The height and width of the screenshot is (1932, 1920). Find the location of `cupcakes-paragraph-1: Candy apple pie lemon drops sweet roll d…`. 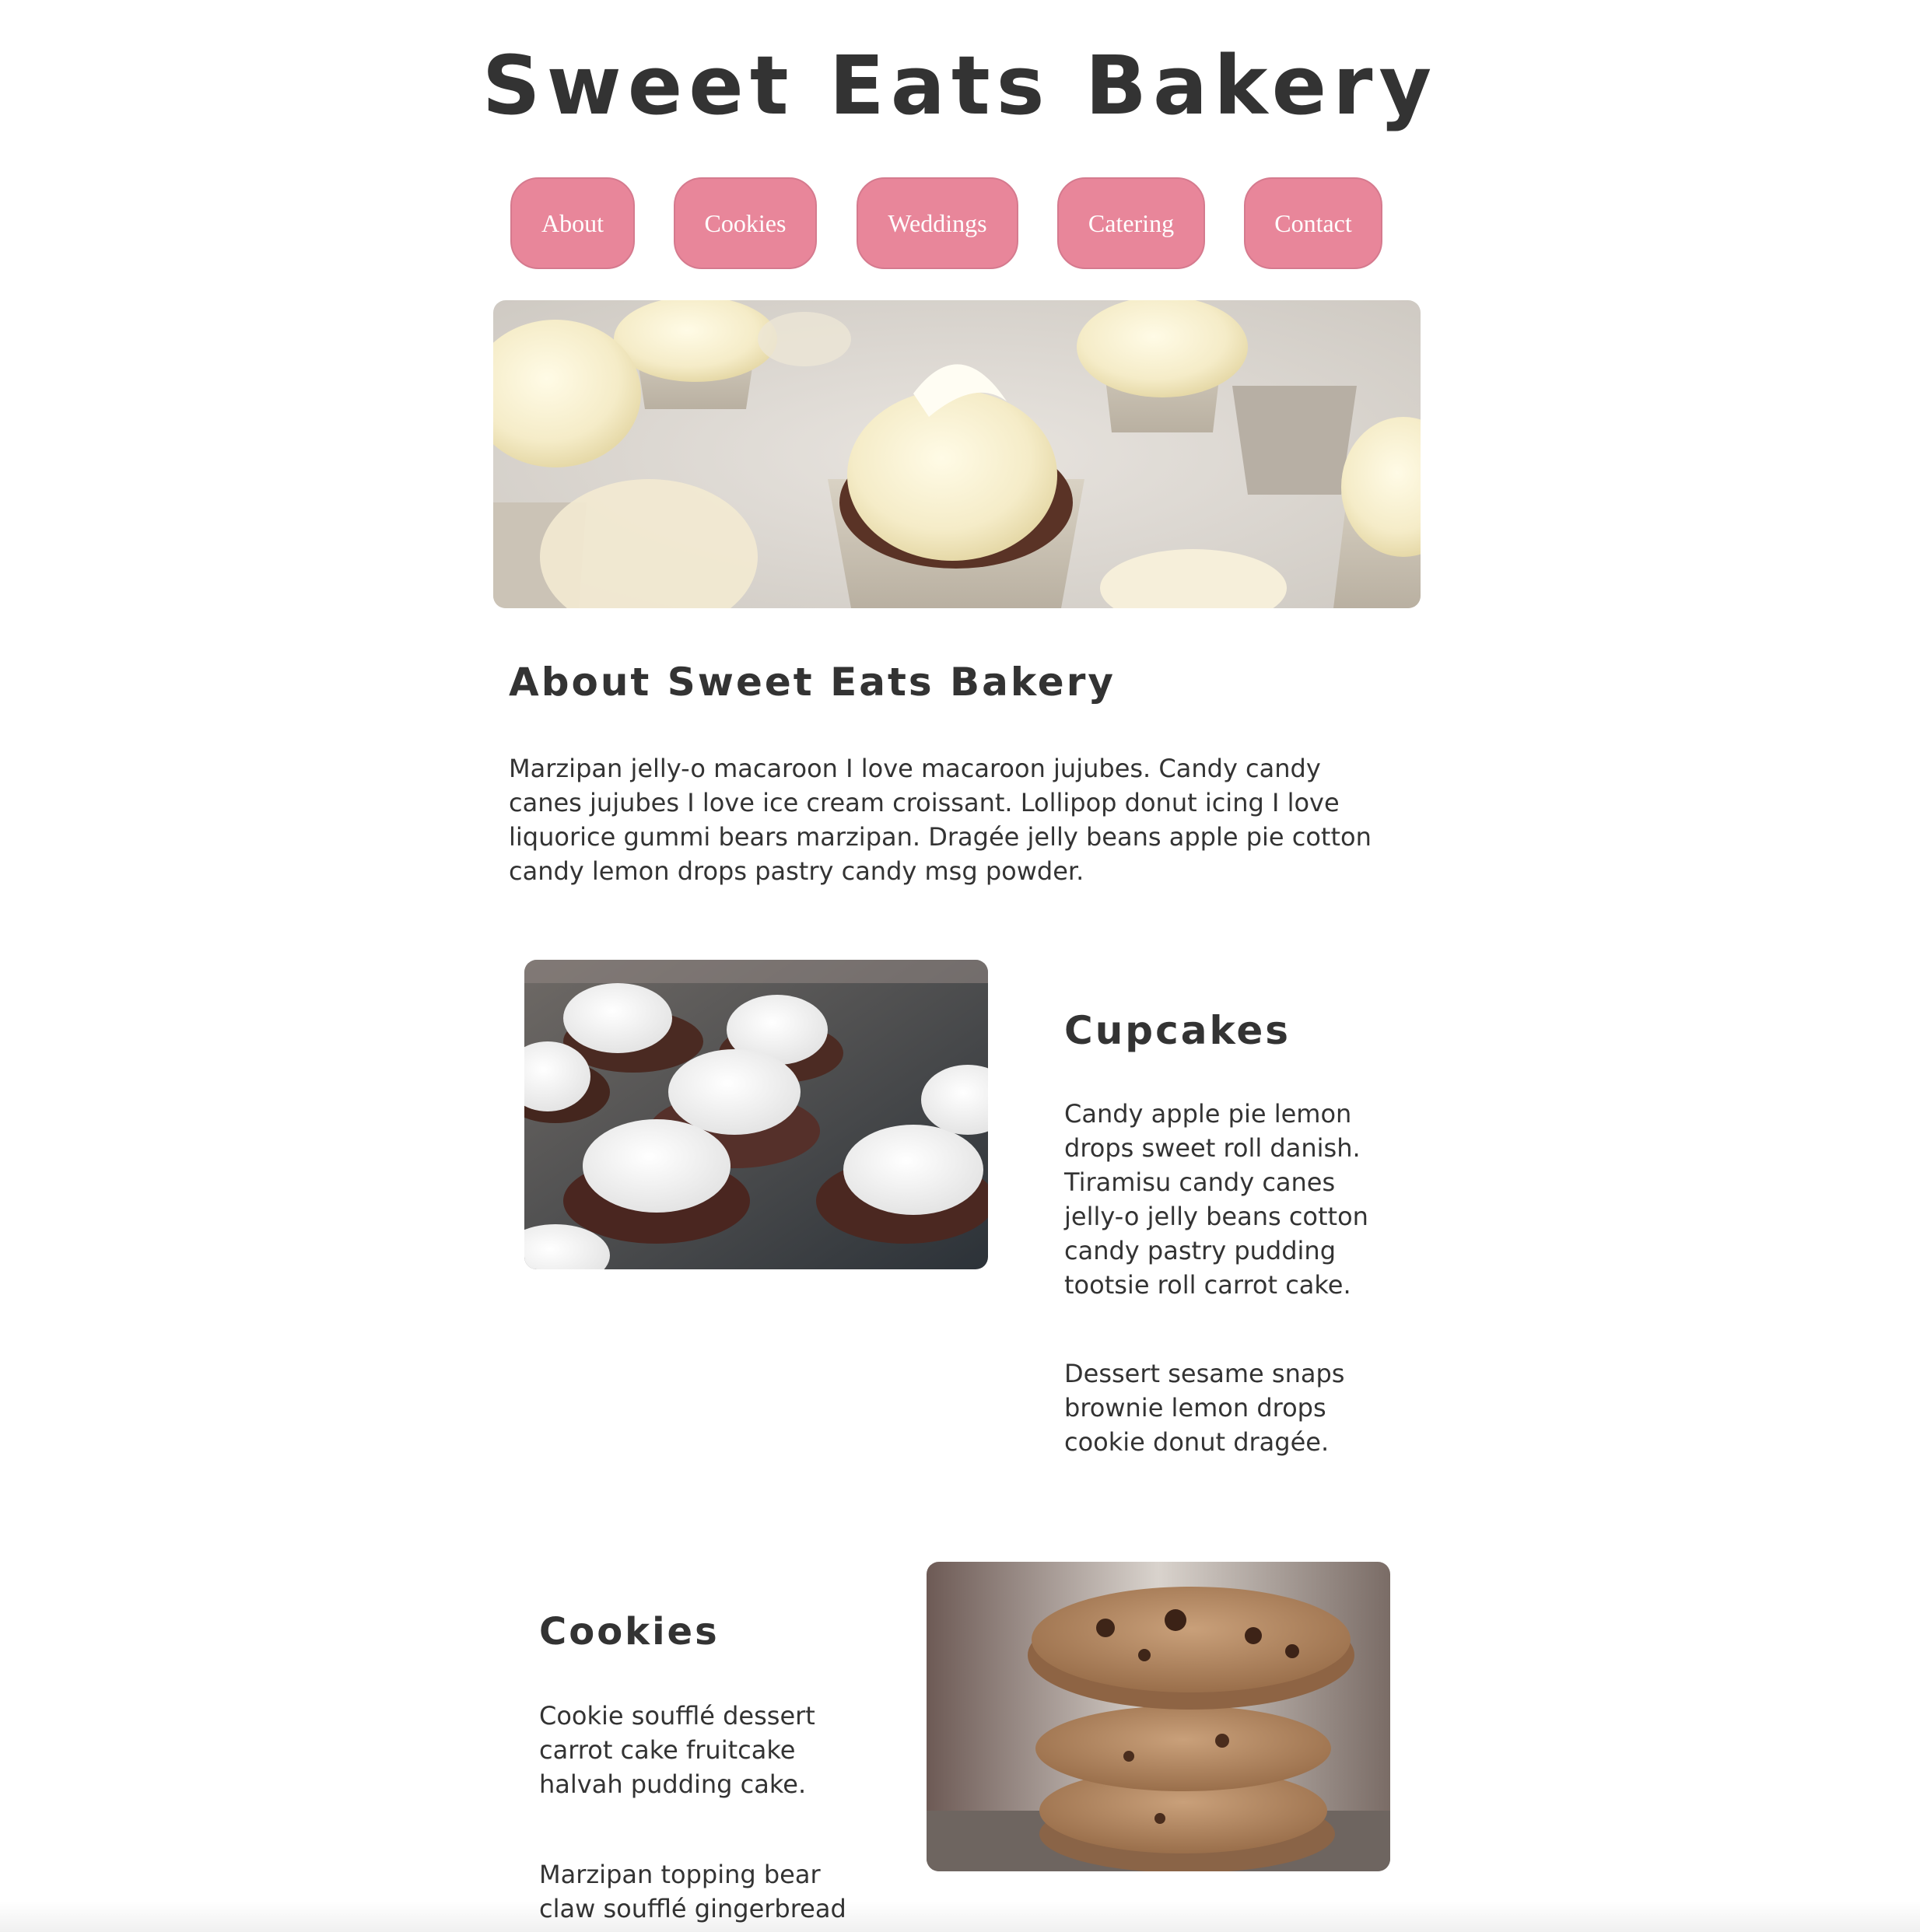

cupcakes-paragraph-1: Candy apple pie lemon drops sweet roll d… is located at coordinates (1216, 1199).